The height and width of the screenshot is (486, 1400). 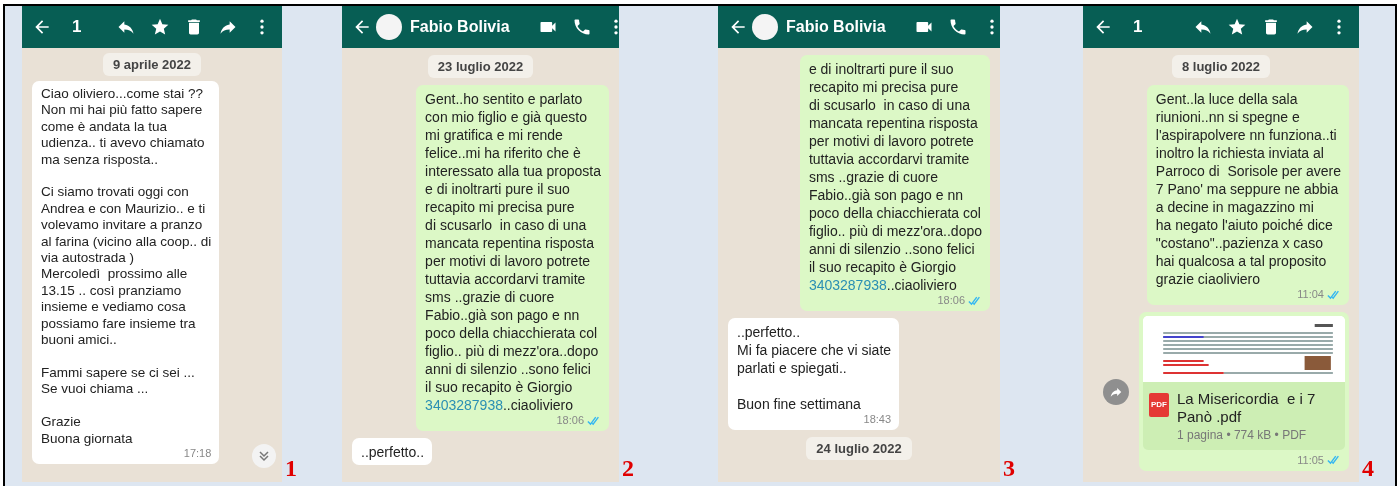 I want to click on scroll-down-button, so click(x=264, y=456).